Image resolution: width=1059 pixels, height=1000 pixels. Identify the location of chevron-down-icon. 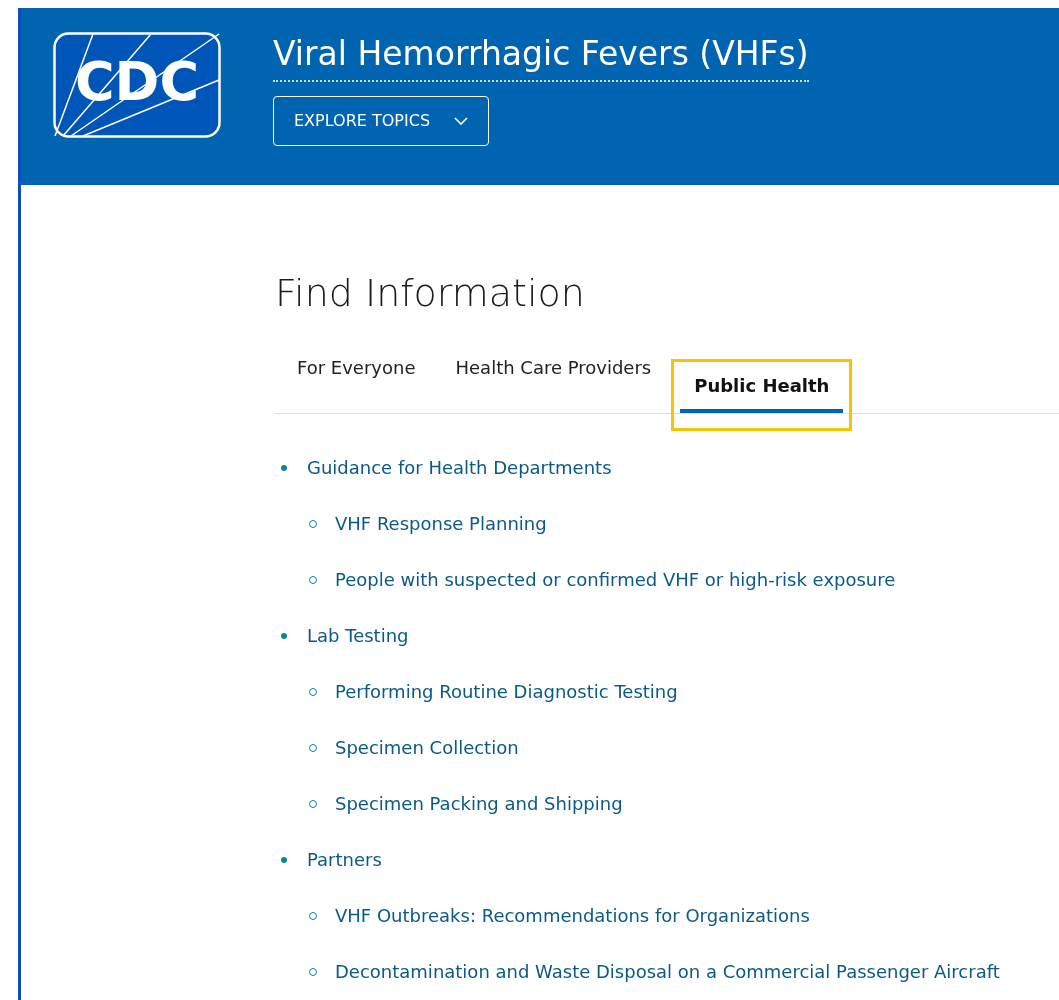
(461, 121).